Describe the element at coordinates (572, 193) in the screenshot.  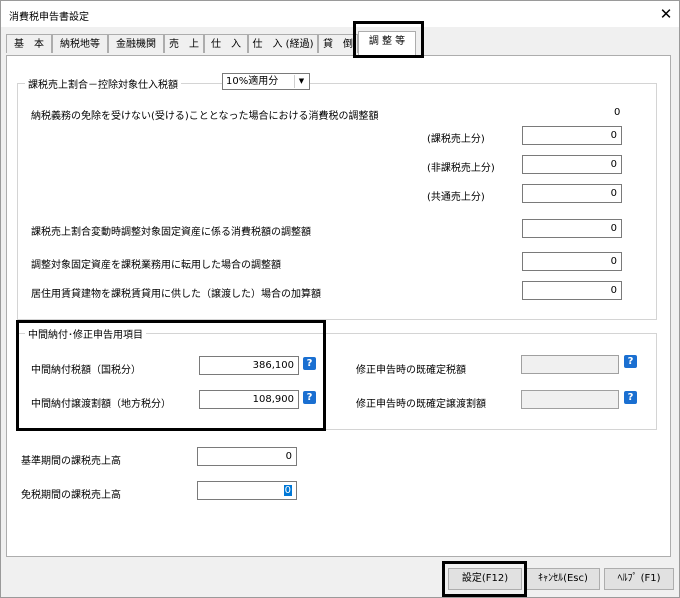
I see `common-sales-field: 0` at that location.